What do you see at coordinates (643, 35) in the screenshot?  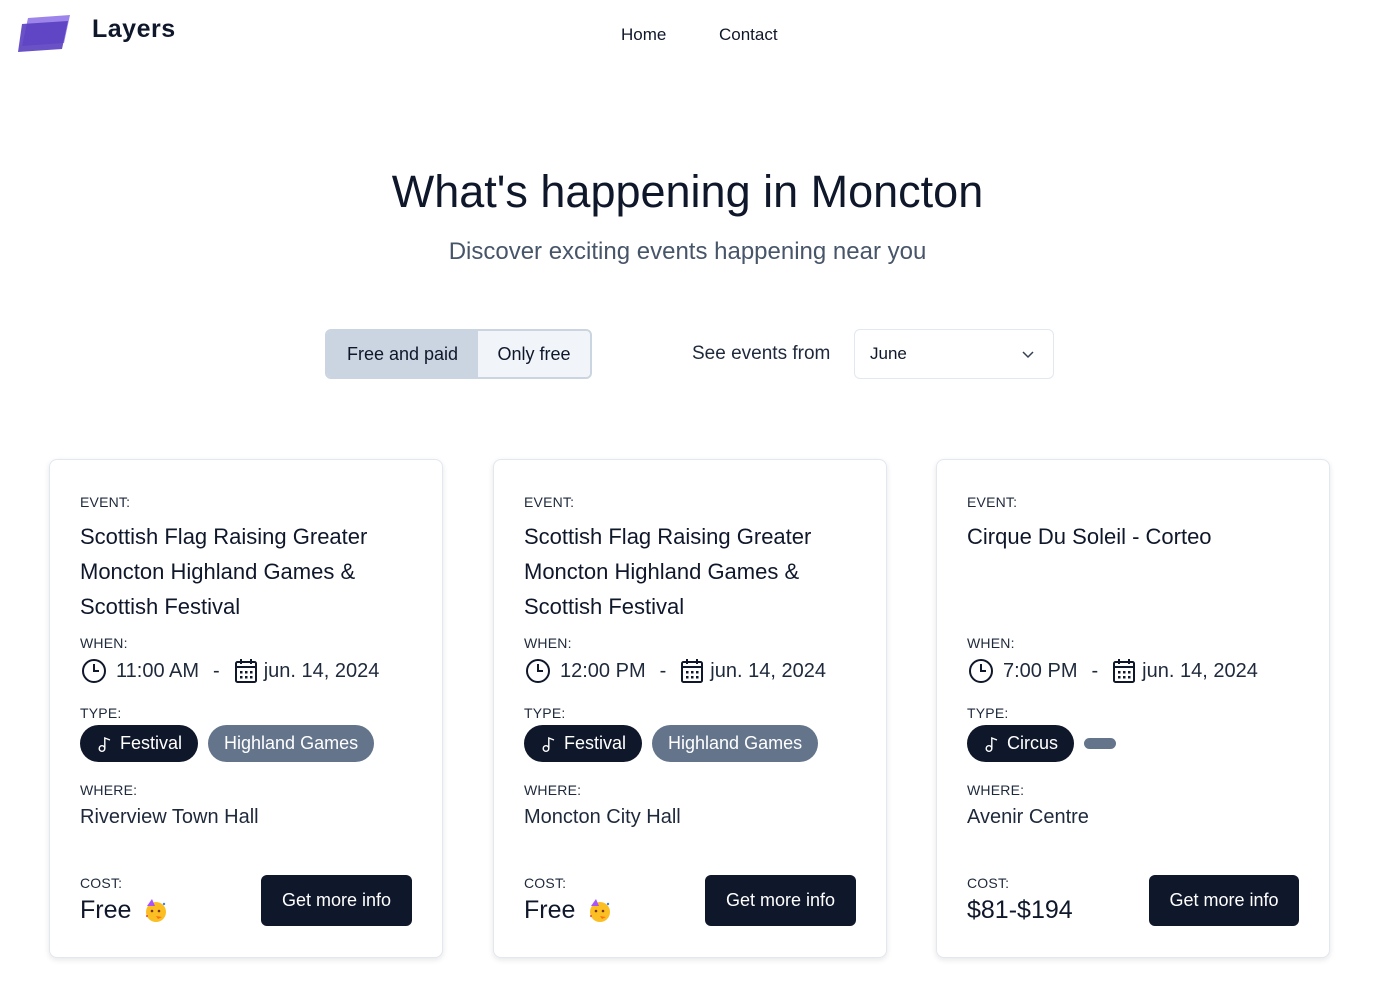 I see `nav-home-link: Home` at bounding box center [643, 35].